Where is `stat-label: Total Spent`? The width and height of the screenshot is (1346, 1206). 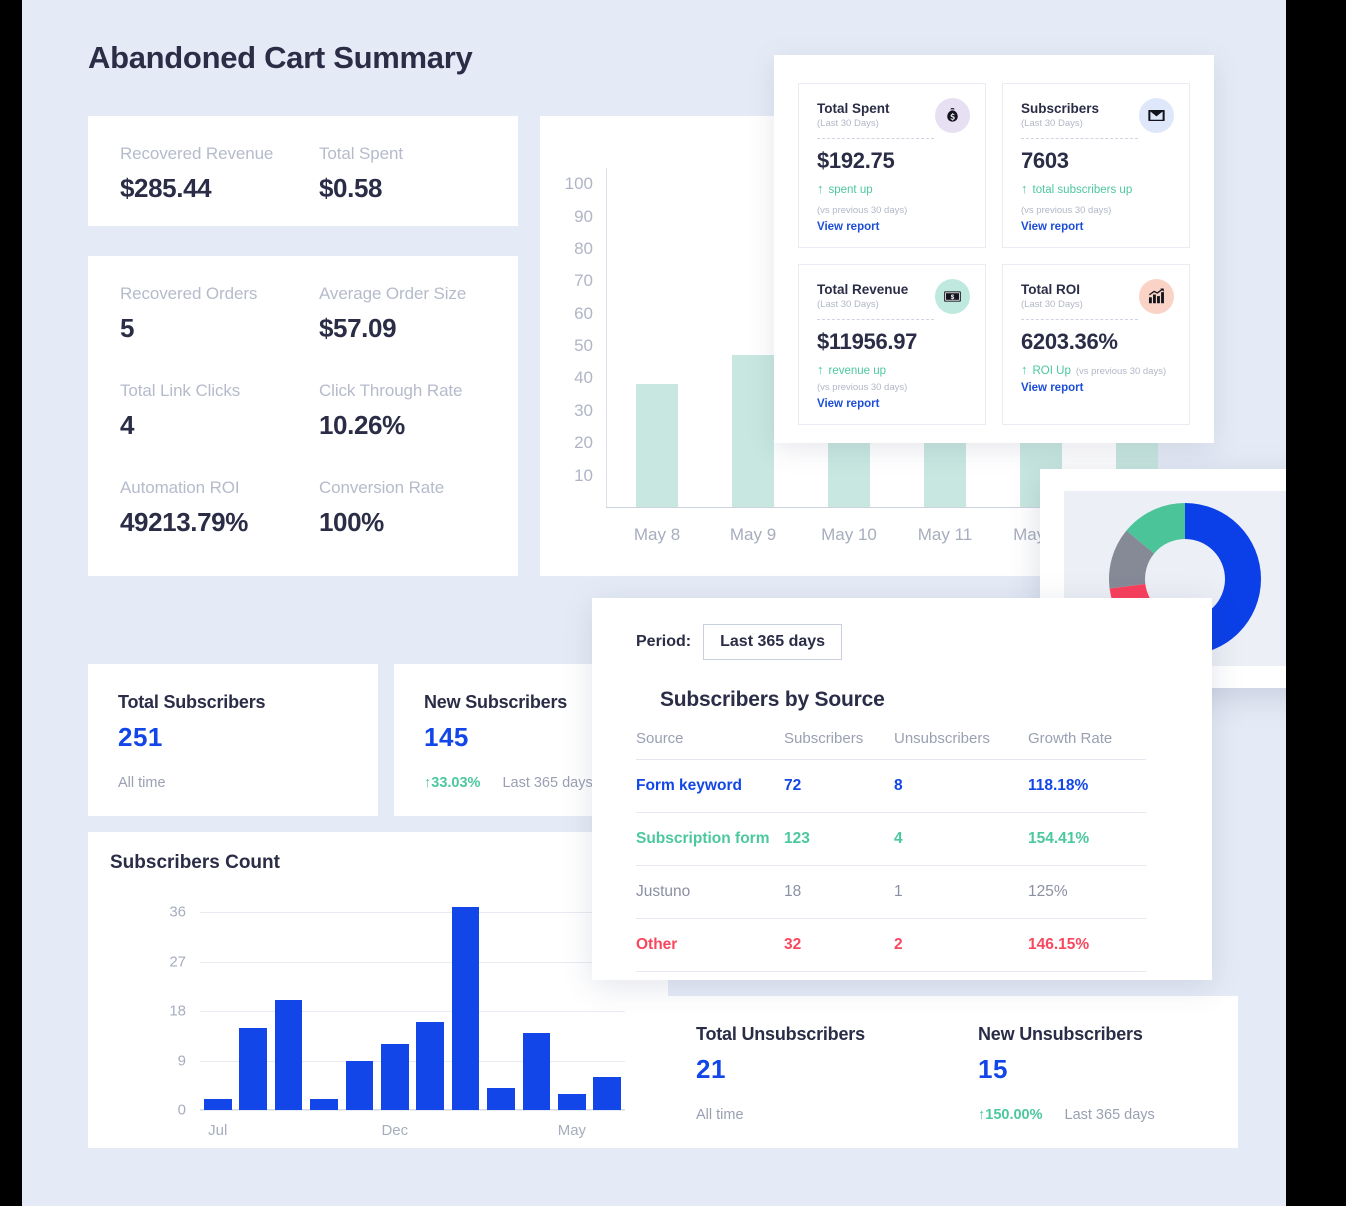 stat-label: Total Spent is located at coordinates (361, 153).